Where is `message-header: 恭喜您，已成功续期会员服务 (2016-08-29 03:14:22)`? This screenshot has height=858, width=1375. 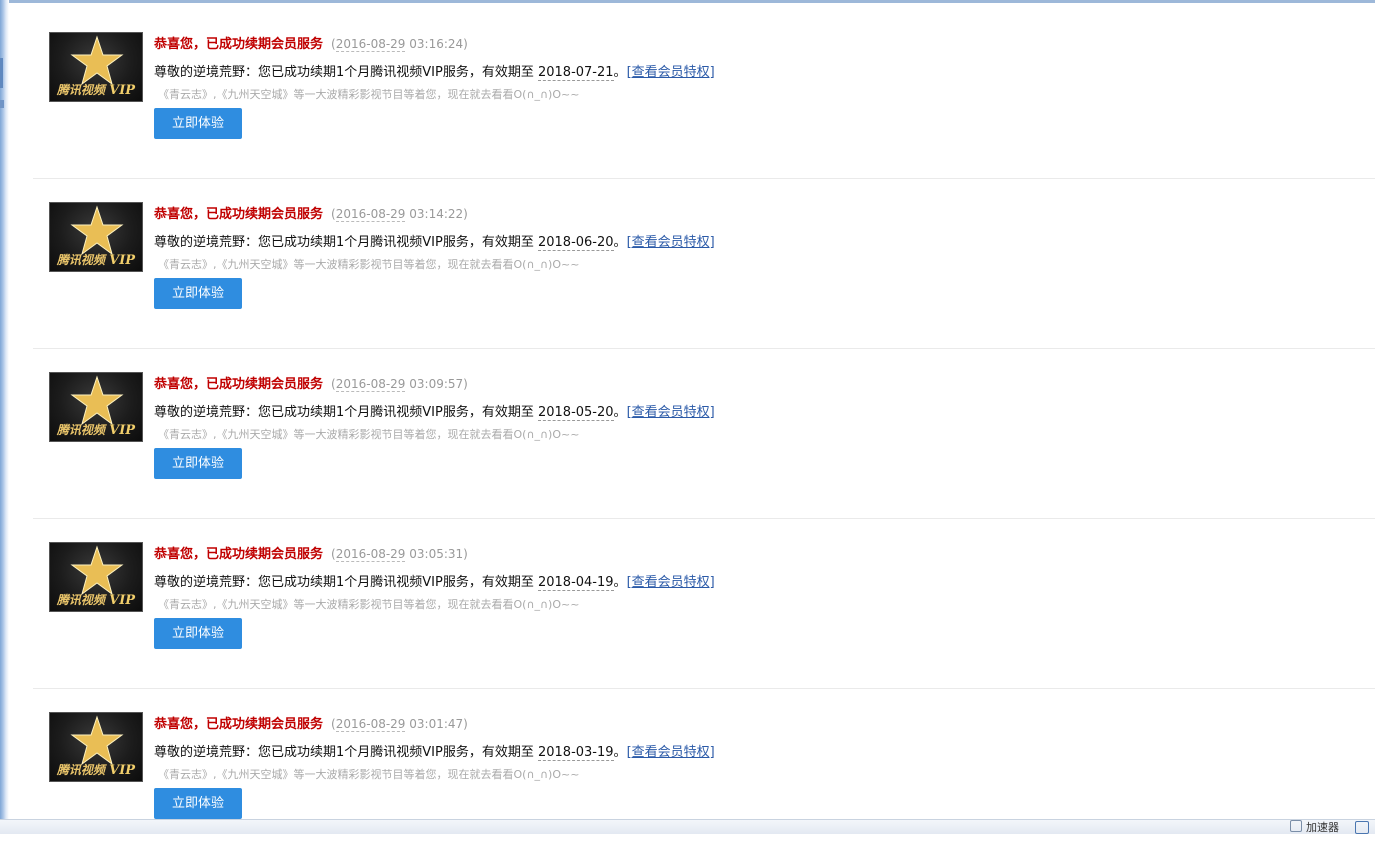
message-header: 恭喜您，已成功续期会员服务 (2016-08-29 03:14:22) is located at coordinates (311, 212).